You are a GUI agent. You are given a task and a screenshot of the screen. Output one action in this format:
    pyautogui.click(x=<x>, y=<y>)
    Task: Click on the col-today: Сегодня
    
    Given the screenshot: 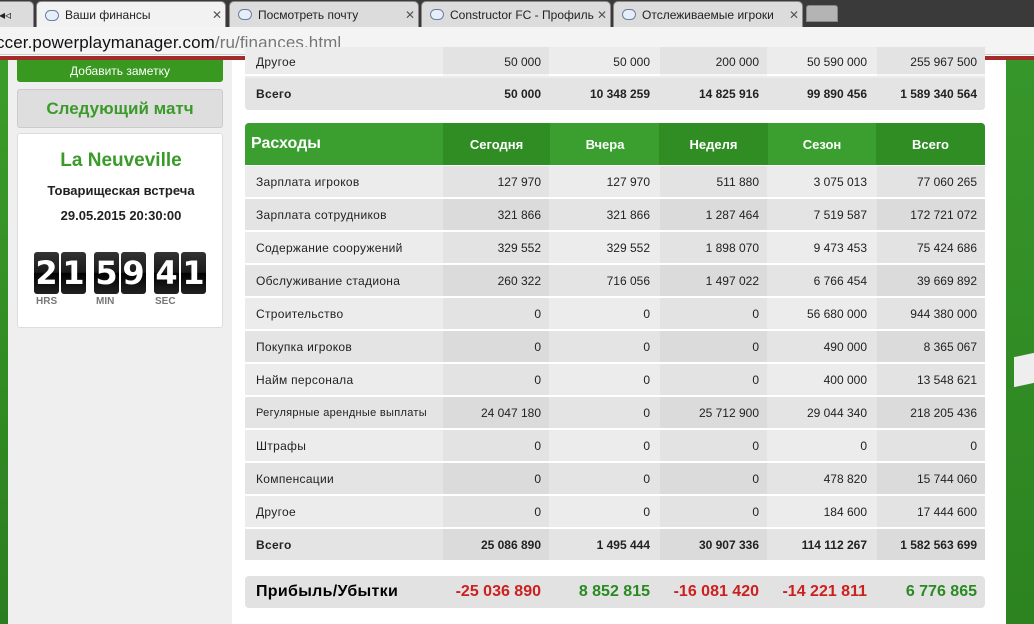 What is the action you would take?
    pyautogui.click(x=496, y=144)
    